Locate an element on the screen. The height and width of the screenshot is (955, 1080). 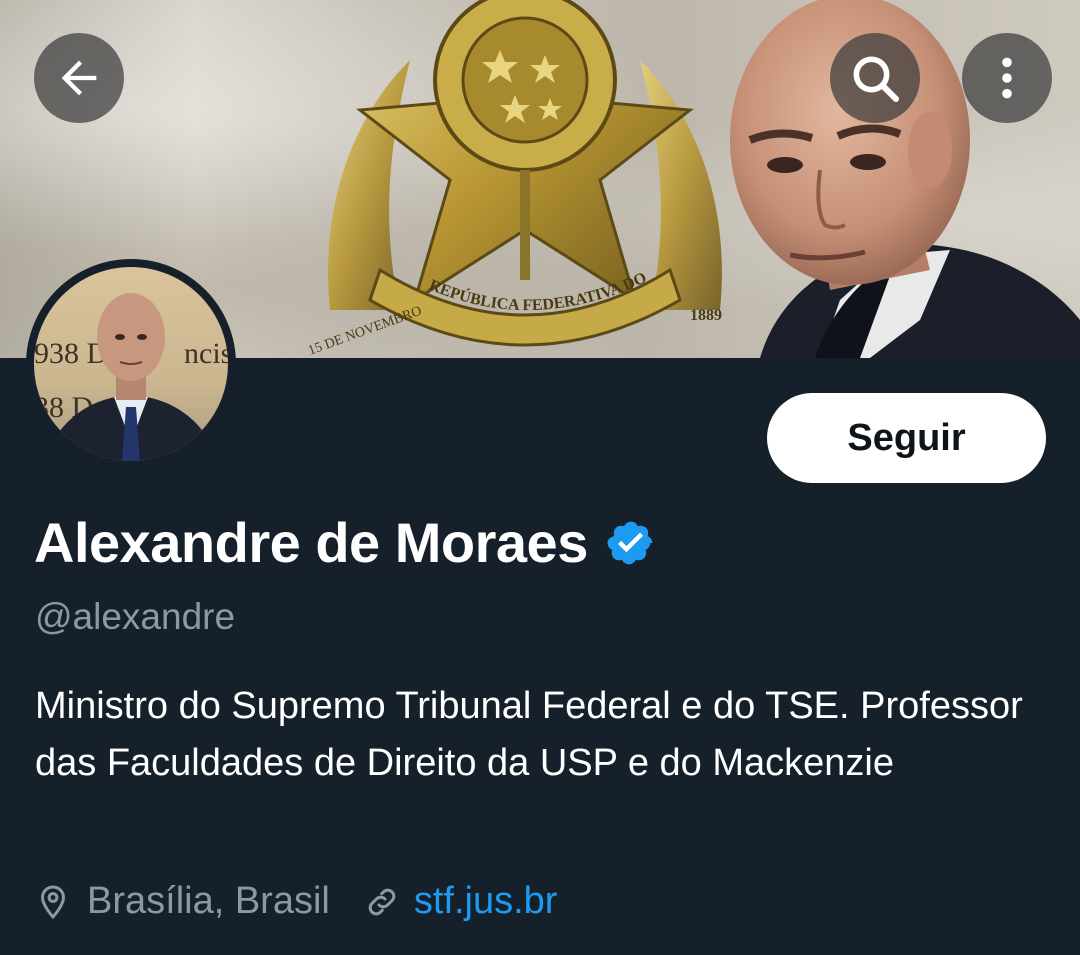
arrow-left-icon is located at coordinates (79, 78).